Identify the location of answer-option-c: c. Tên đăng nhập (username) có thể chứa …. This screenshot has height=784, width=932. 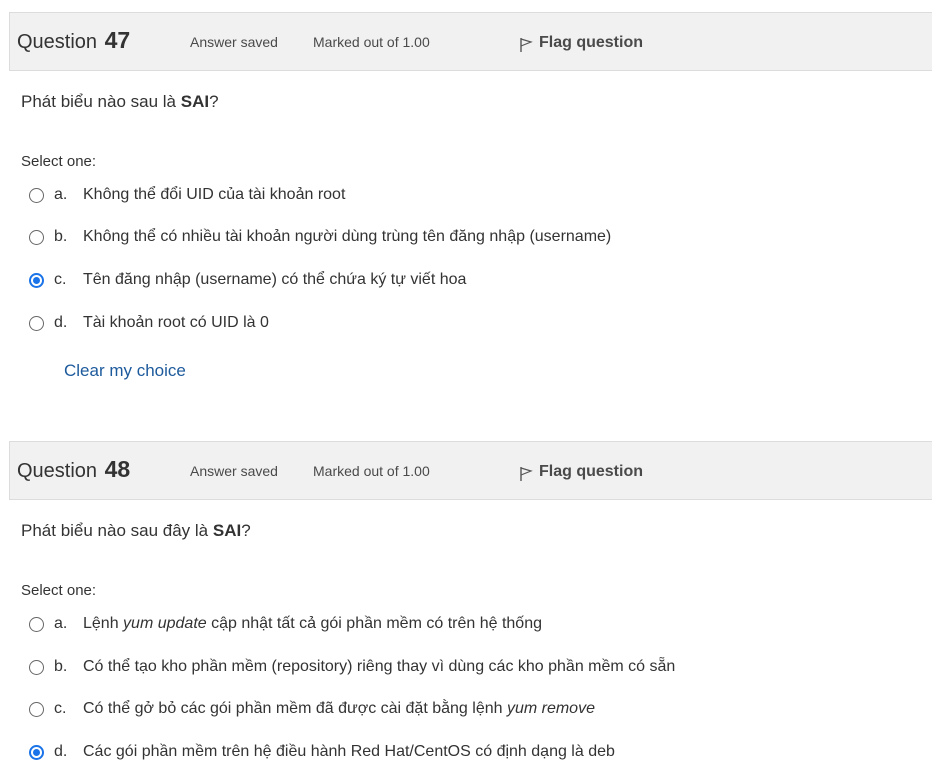
(247, 280).